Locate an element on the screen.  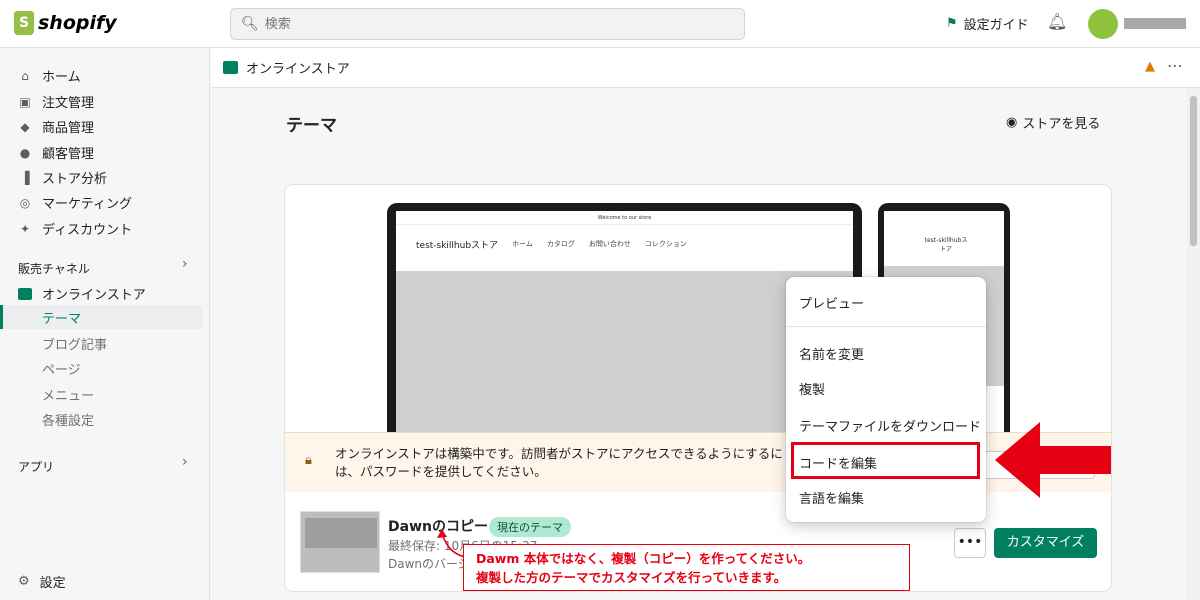
customize-button: カスタマイズ is located at coordinates (1045, 543).